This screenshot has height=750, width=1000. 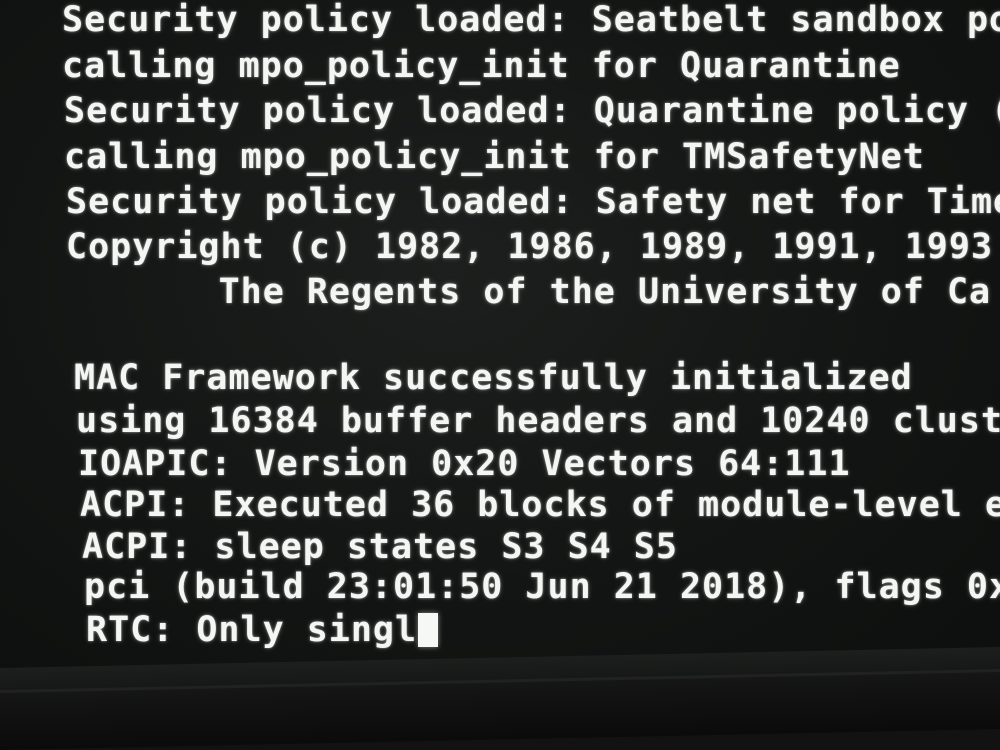 I want to click on terminal-line: calling mpo_policy_init for TMSafetyNet, so click(x=494, y=157).